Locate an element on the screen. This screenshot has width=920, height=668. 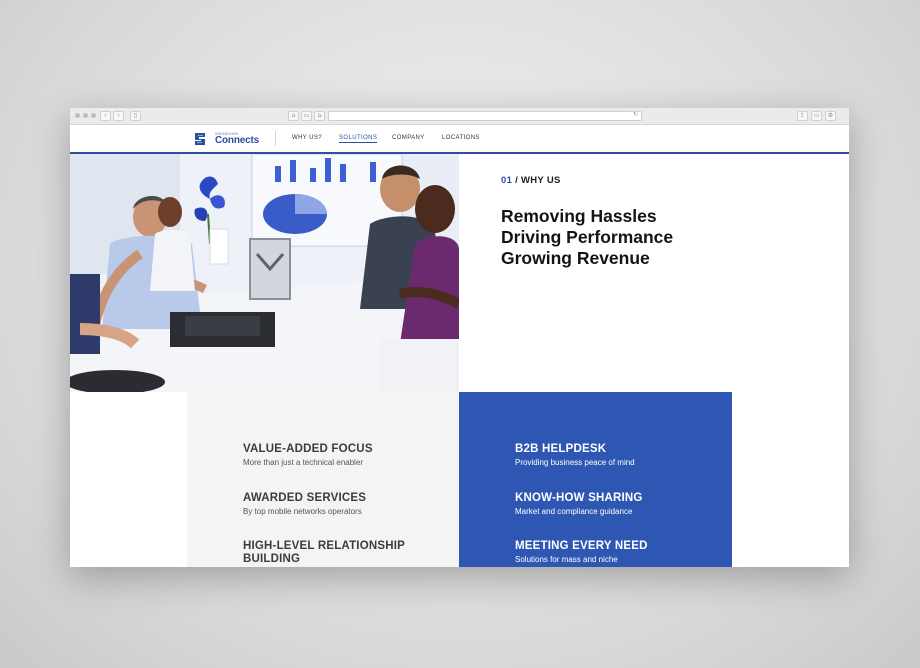
feature-subtitle: Market and compliance guidance is located at coordinates (574, 511).